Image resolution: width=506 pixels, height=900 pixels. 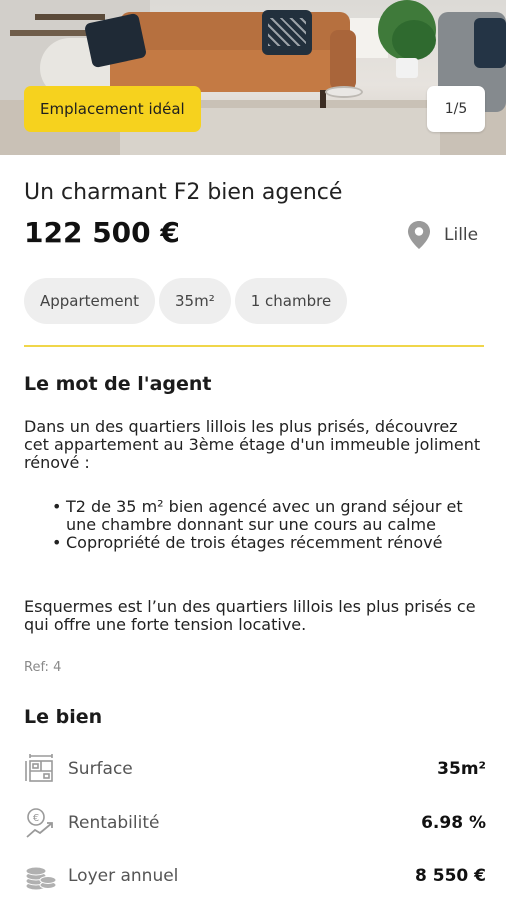 What do you see at coordinates (195, 301) in the screenshot?
I see `chip-surface: 35m²` at bounding box center [195, 301].